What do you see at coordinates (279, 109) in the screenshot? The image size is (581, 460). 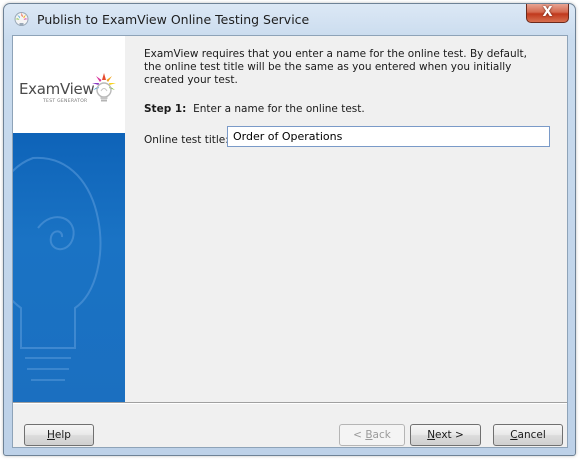 I see `step-text: Enter a name for the online test.` at bounding box center [279, 109].